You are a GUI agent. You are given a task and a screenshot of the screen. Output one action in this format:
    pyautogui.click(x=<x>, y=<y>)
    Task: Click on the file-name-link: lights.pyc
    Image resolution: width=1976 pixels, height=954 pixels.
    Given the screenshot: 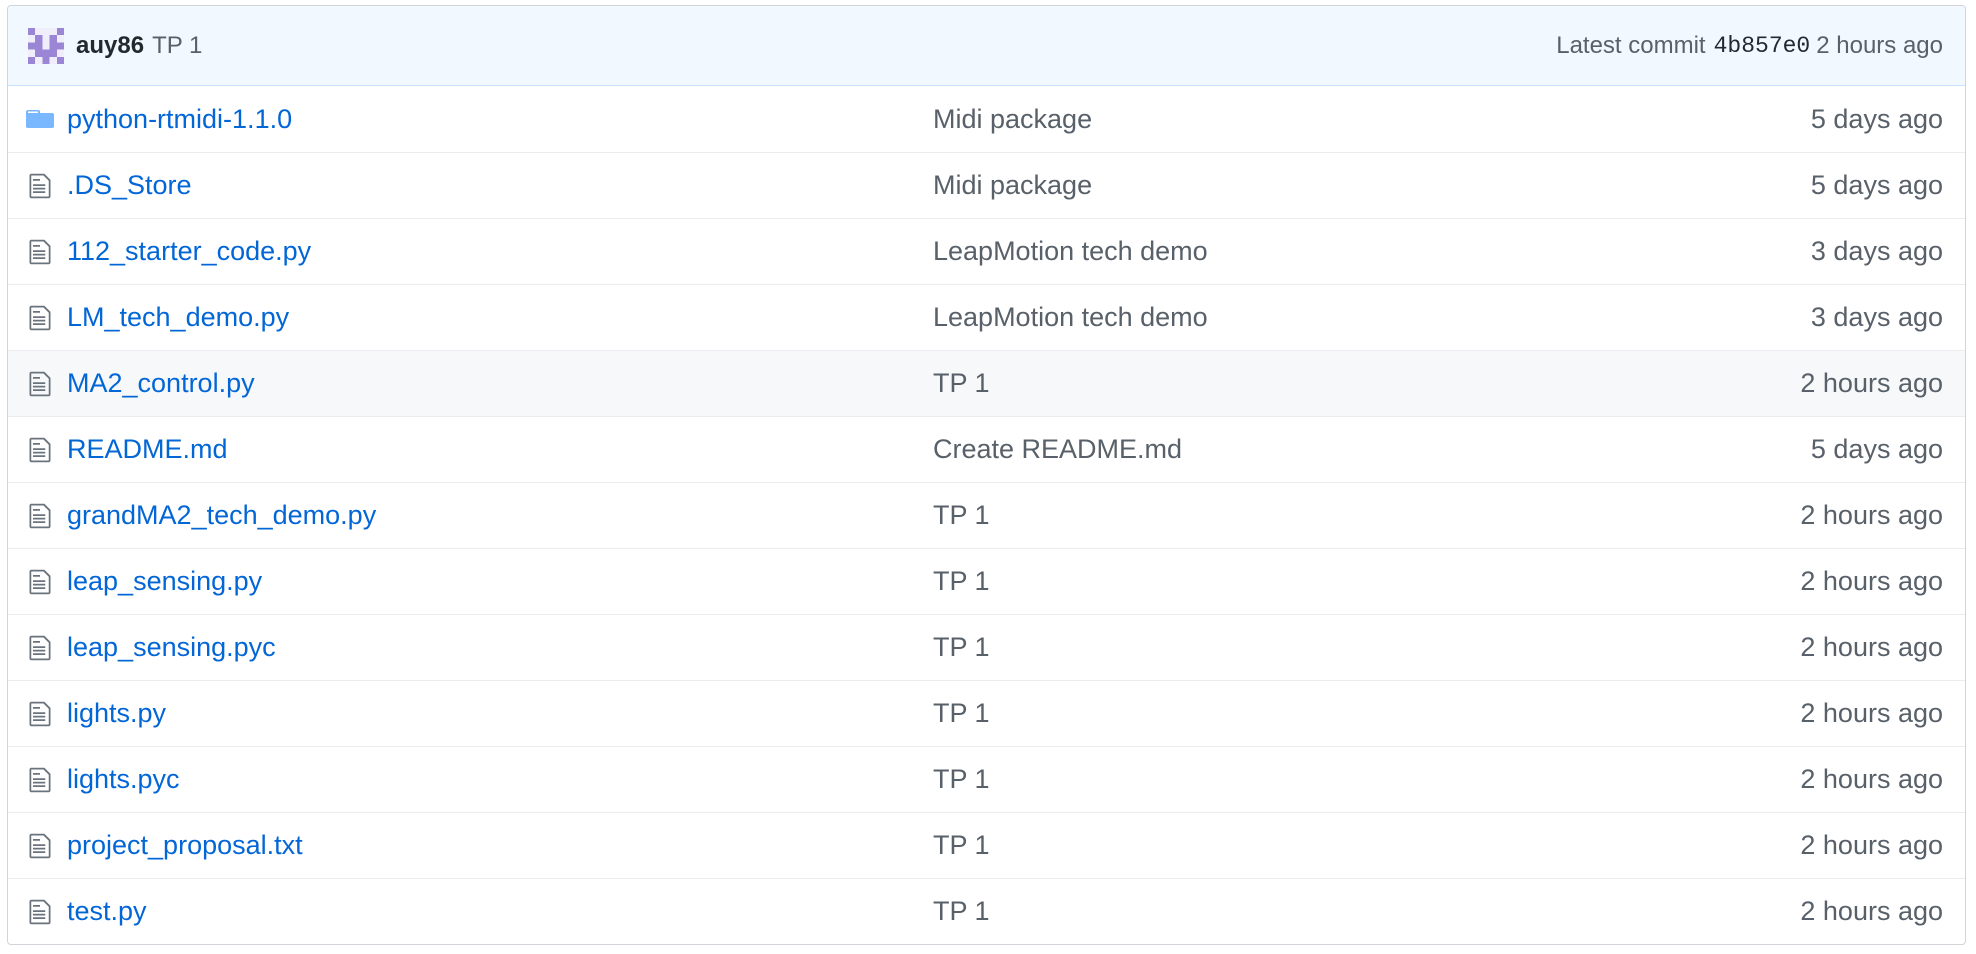 What is the action you would take?
    pyautogui.click(x=500, y=779)
    